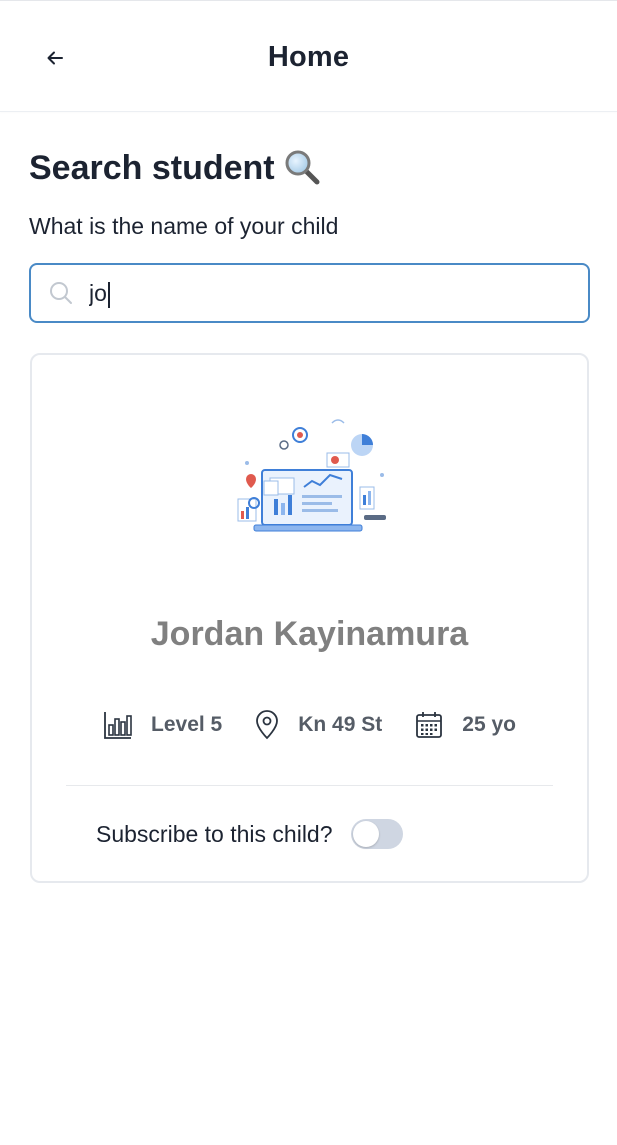 The width and height of the screenshot is (617, 1145). I want to click on analytics-dashboard-illustration, so click(312, 477).